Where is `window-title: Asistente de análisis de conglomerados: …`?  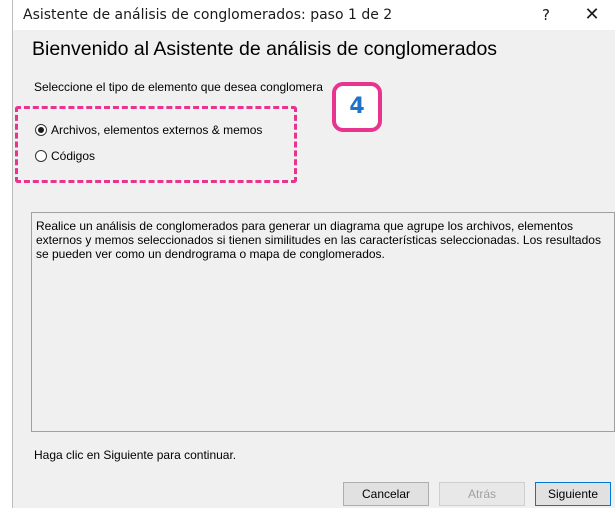 window-title: Asistente de análisis de conglomerados: … is located at coordinates (208, 15).